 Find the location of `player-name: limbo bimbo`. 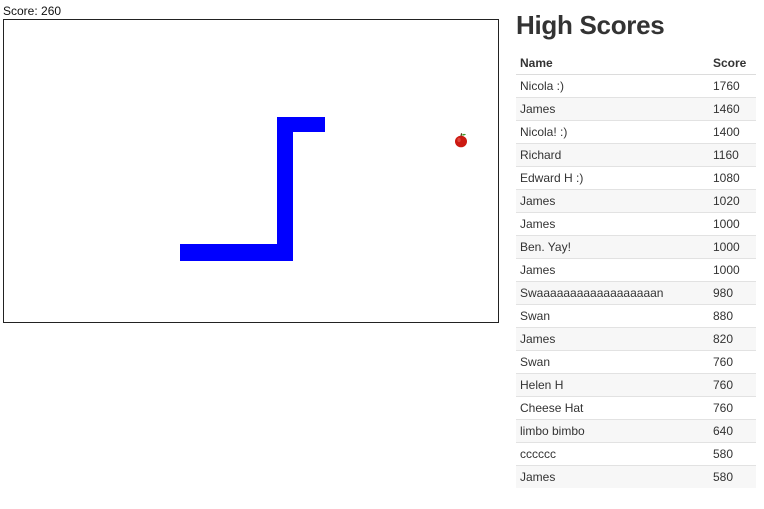

player-name: limbo bimbo is located at coordinates (612, 431).